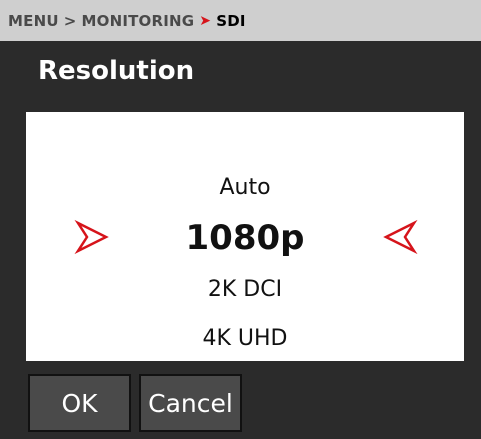 The image size is (481, 439). I want to click on arrow-right-icon, so click(400, 237).